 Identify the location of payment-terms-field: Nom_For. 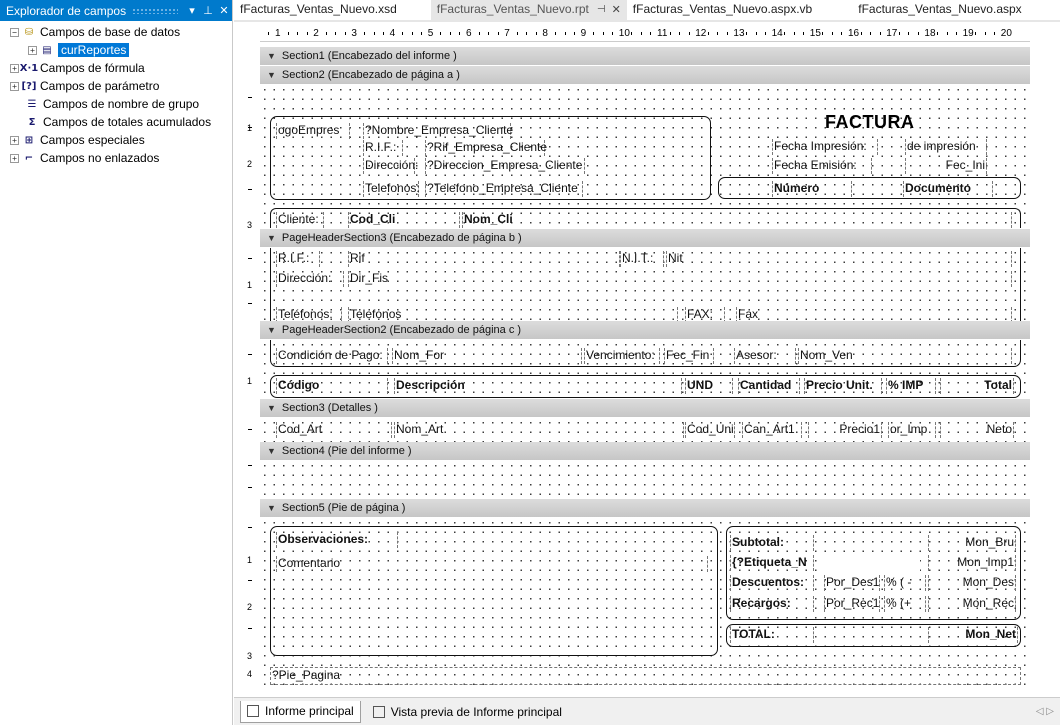
(487, 356).